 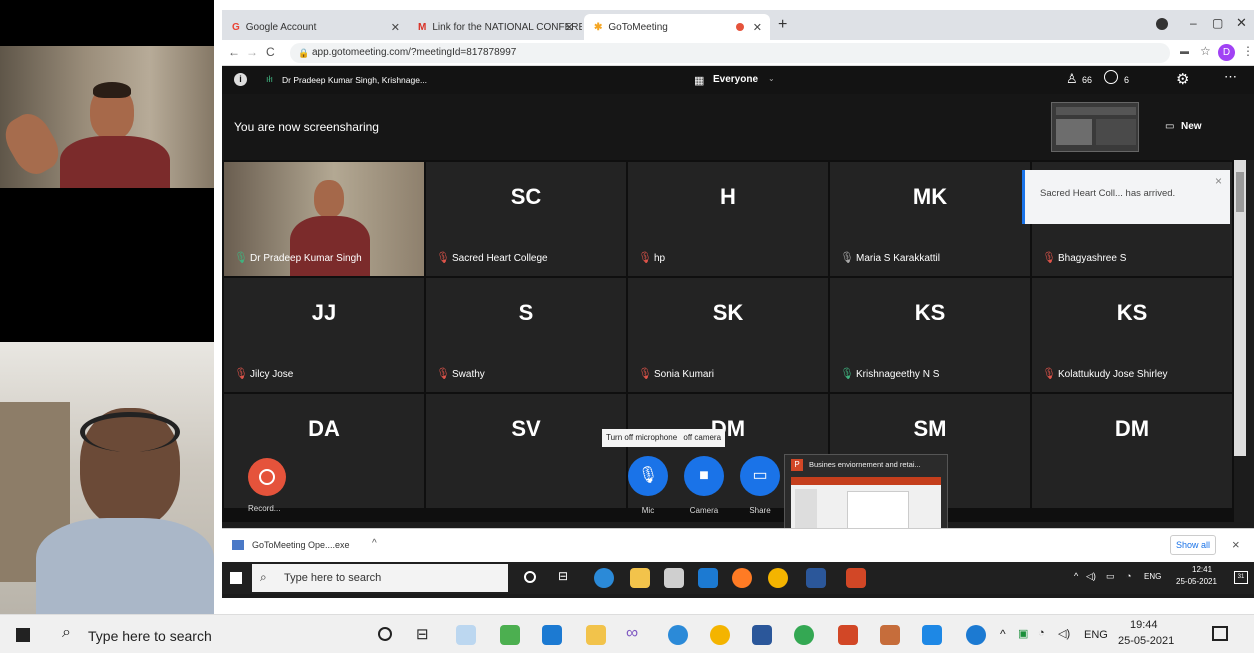 I want to click on camera-button: ■, so click(x=704, y=476).